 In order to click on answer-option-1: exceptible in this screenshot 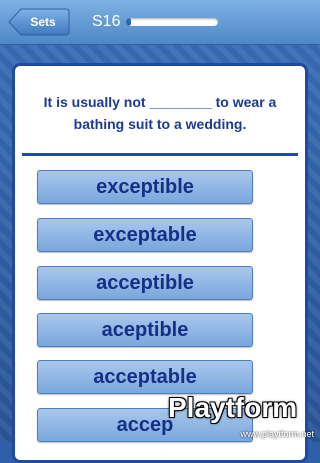, I will do `click(145, 187)`.